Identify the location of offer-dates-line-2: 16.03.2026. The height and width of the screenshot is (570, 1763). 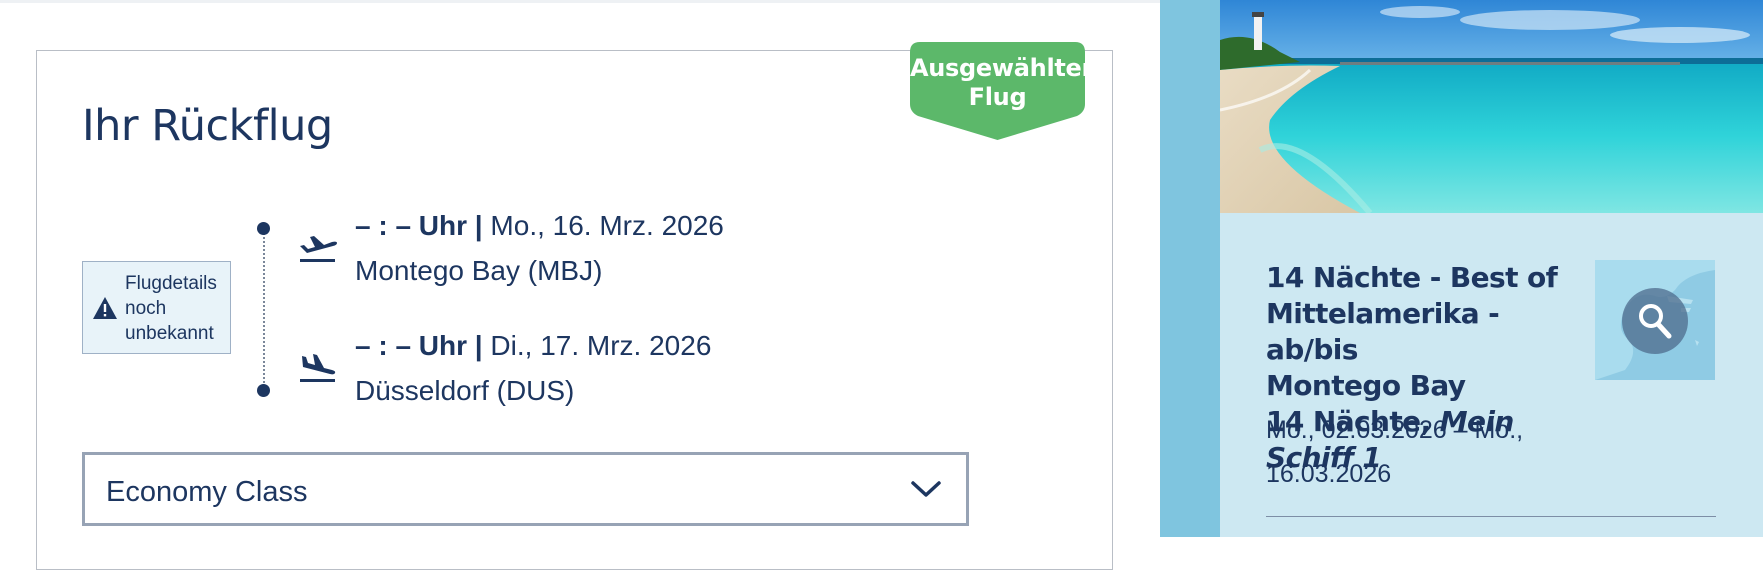
(1329, 474).